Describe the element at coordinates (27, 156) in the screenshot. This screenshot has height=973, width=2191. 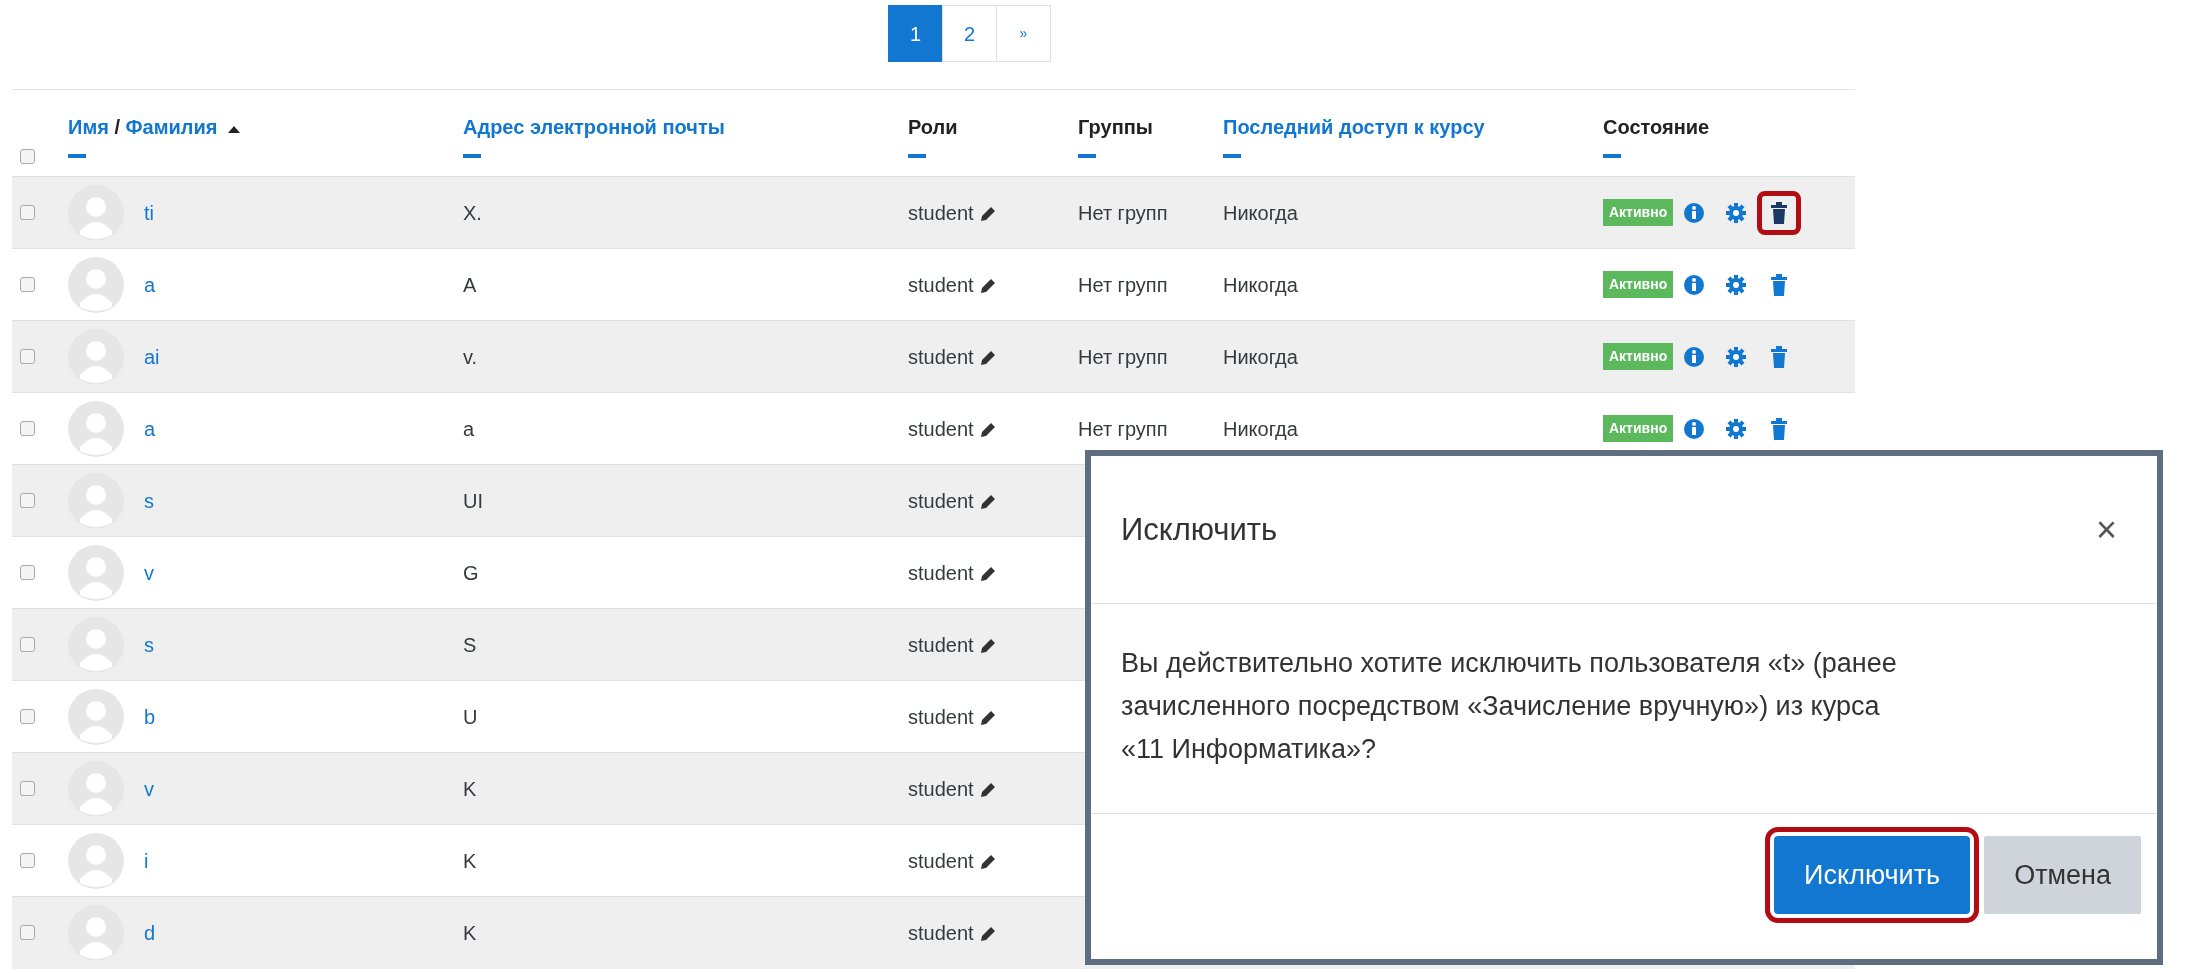
I see `select-all-checkbox` at that location.